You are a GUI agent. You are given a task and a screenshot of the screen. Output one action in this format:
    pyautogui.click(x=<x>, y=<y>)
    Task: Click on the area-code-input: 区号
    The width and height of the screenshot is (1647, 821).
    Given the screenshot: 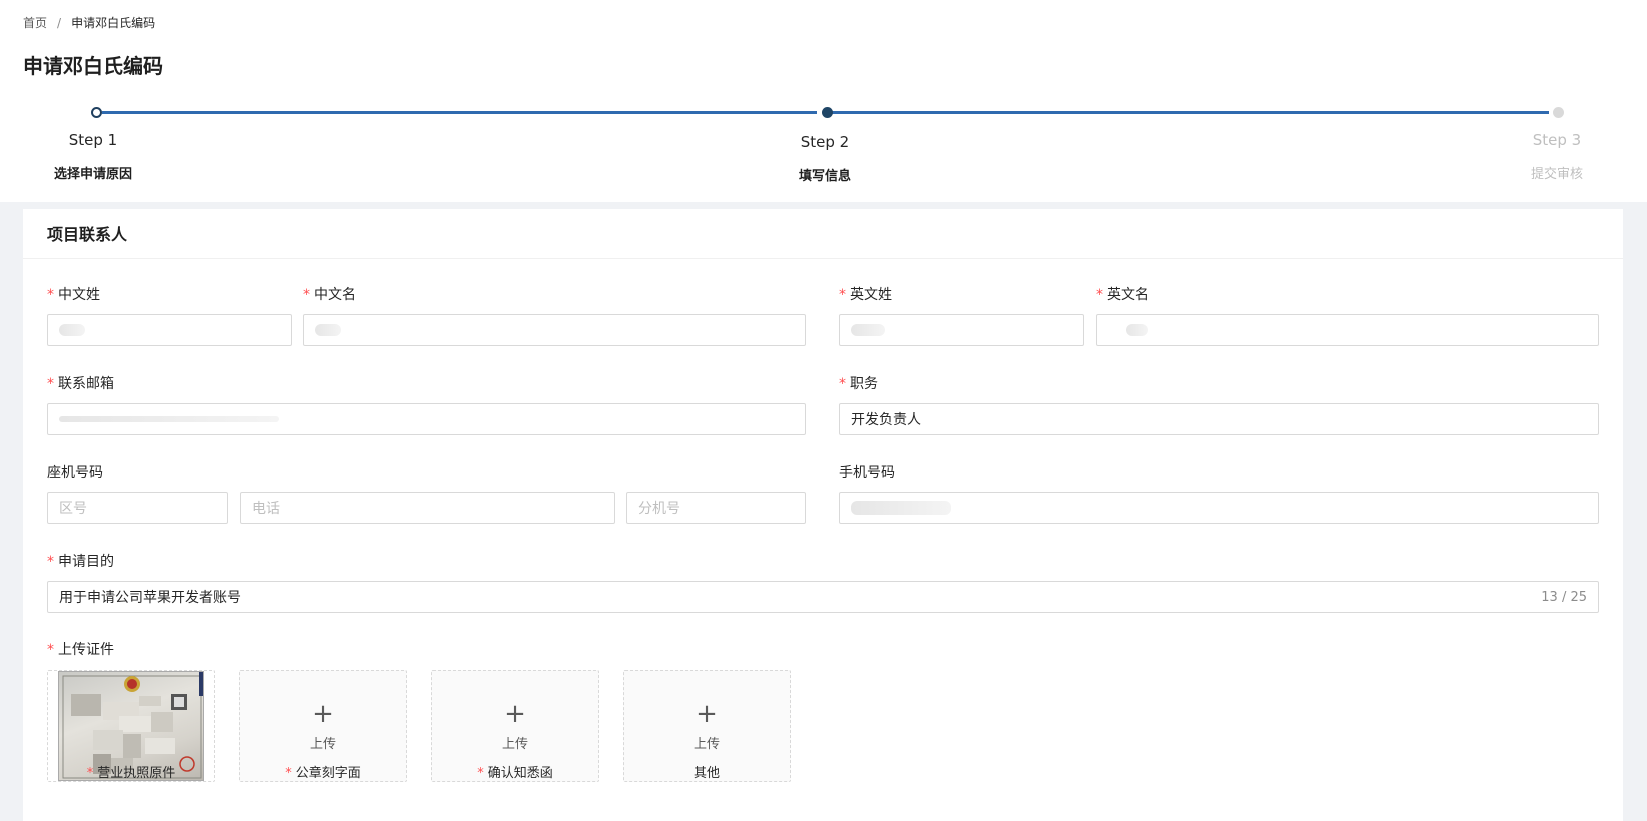 What is the action you would take?
    pyautogui.click(x=137, y=508)
    